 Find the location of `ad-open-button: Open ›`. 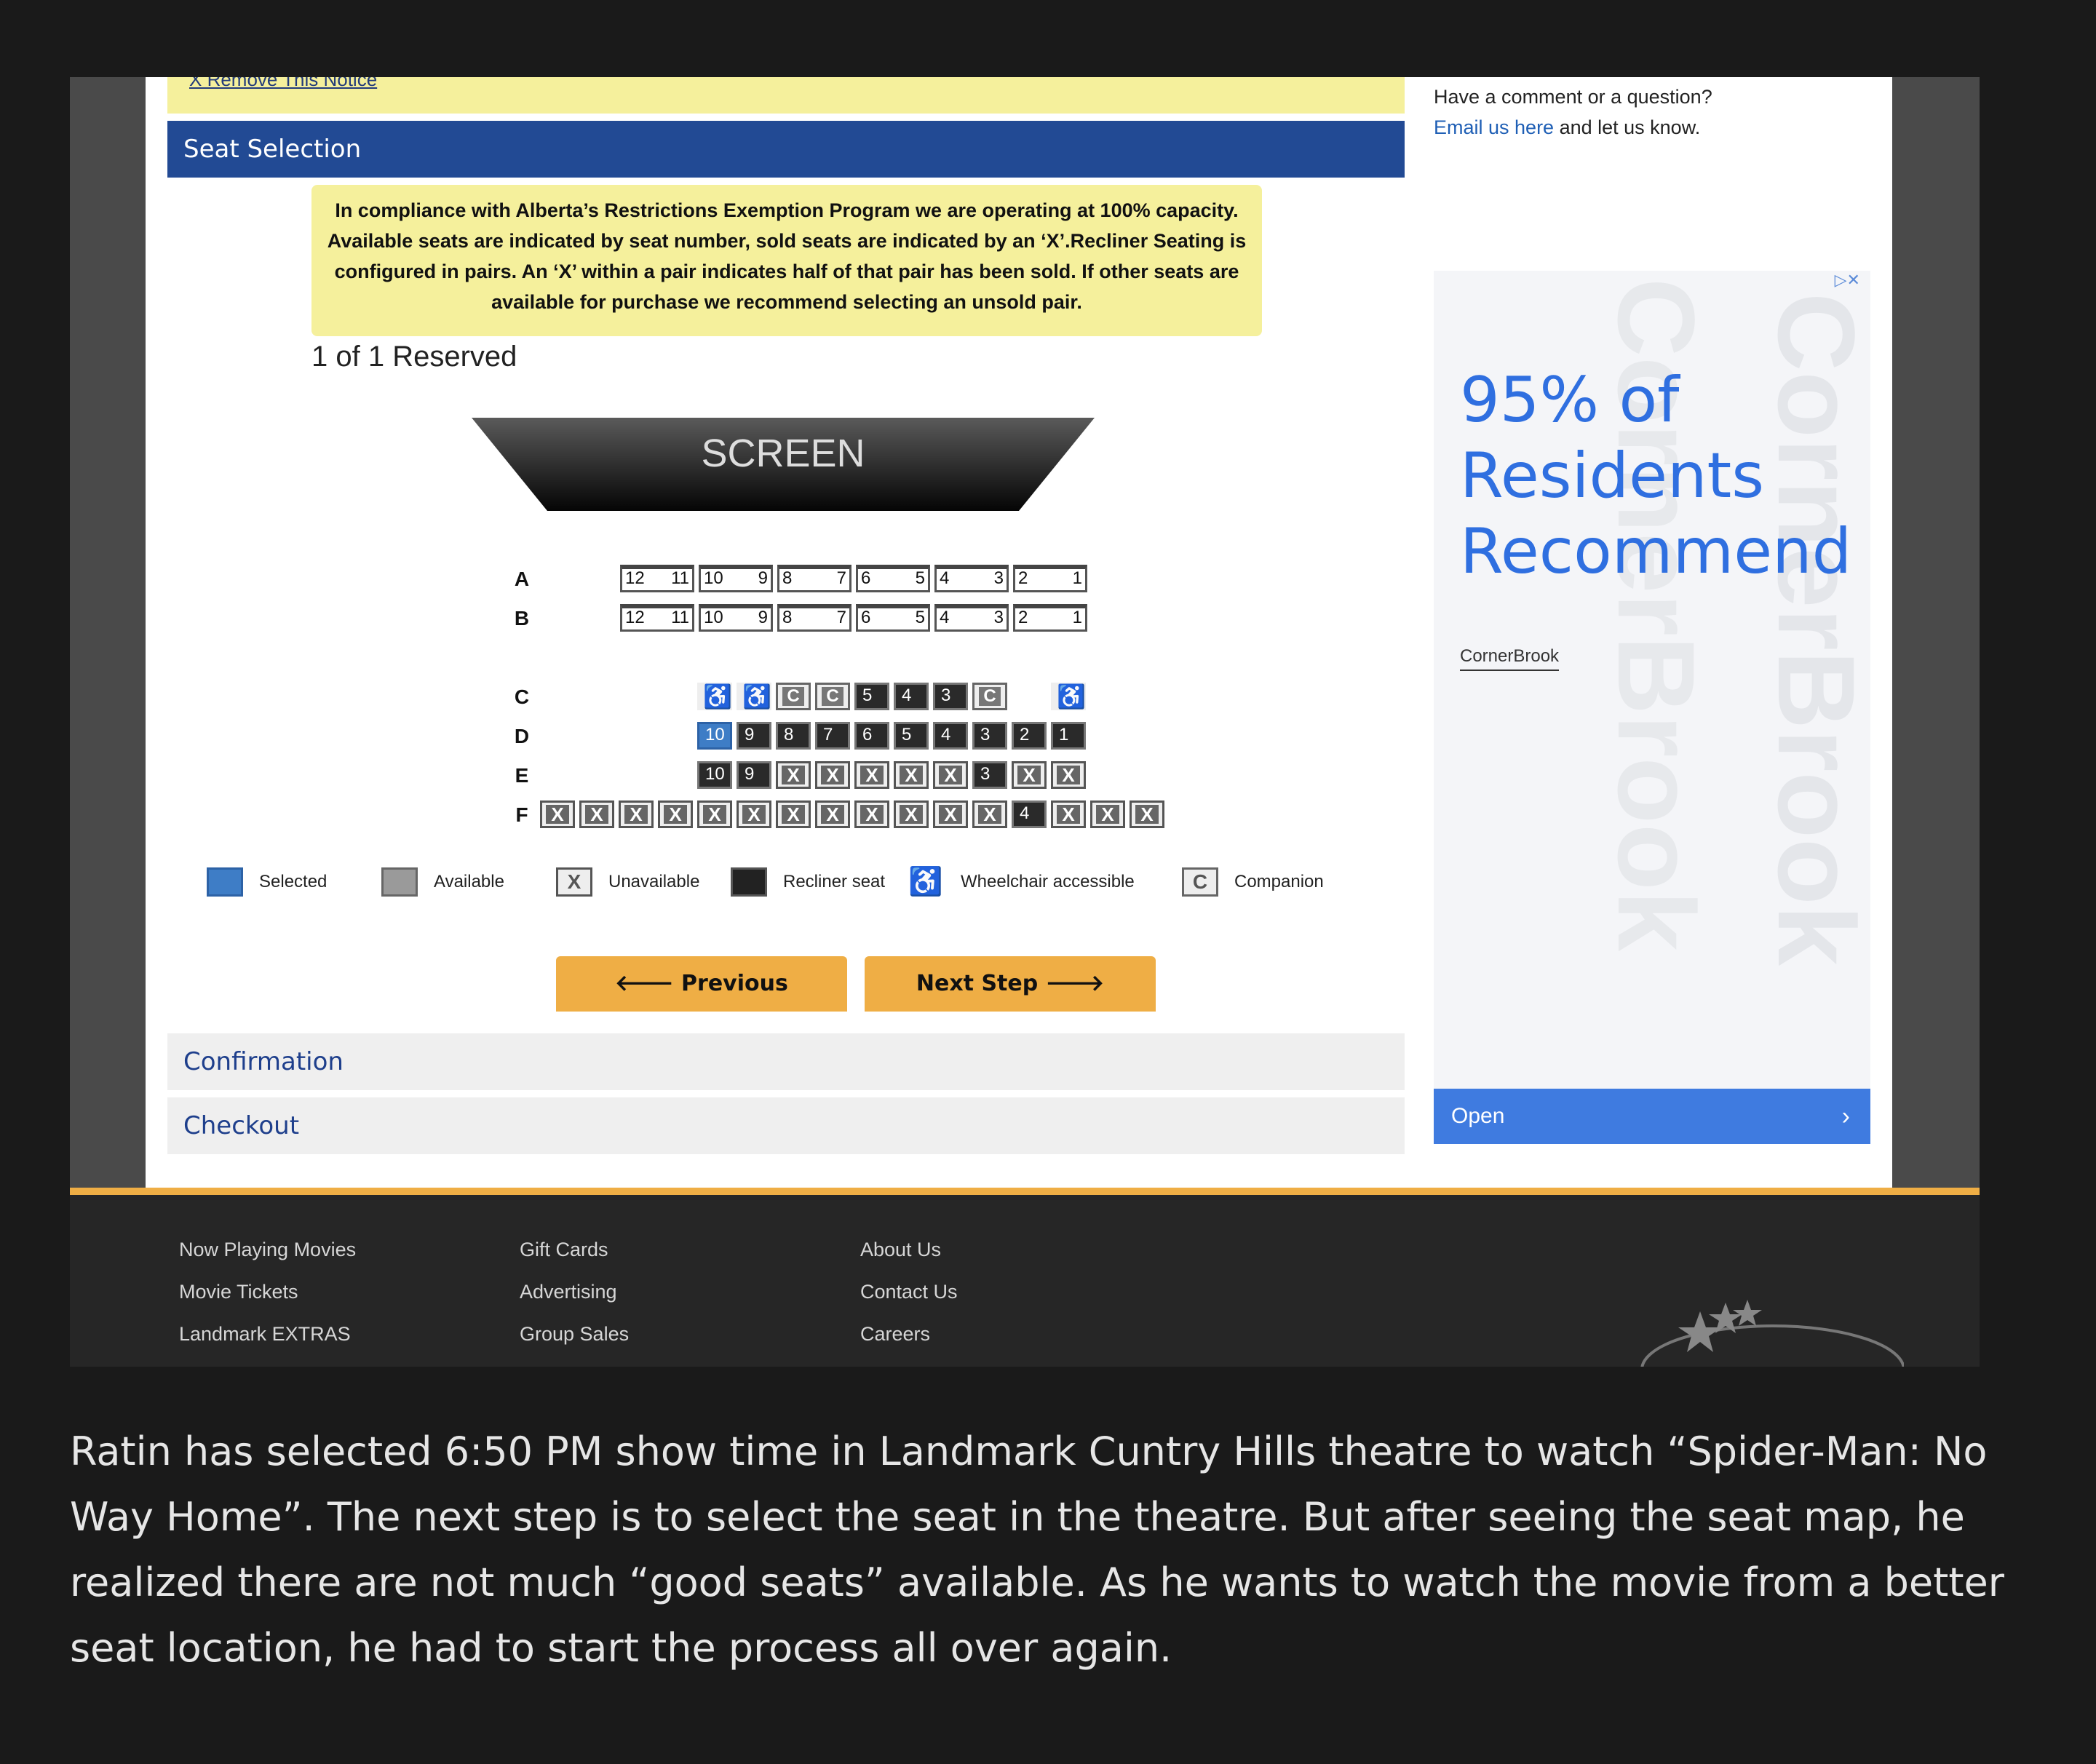

ad-open-button: Open › is located at coordinates (1652, 1116).